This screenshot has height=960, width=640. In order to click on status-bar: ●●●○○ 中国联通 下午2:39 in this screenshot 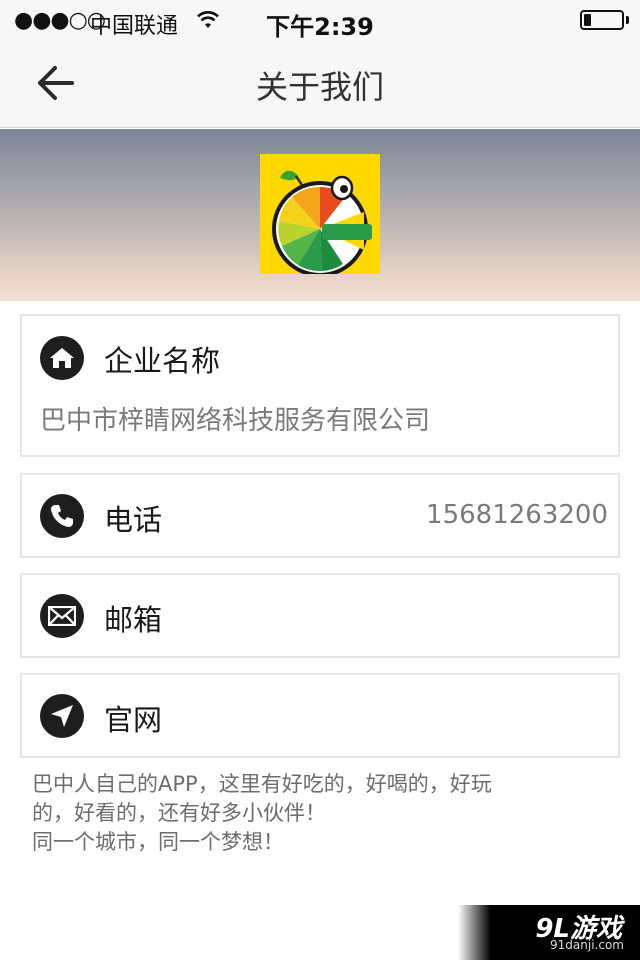, I will do `click(320, 20)`.